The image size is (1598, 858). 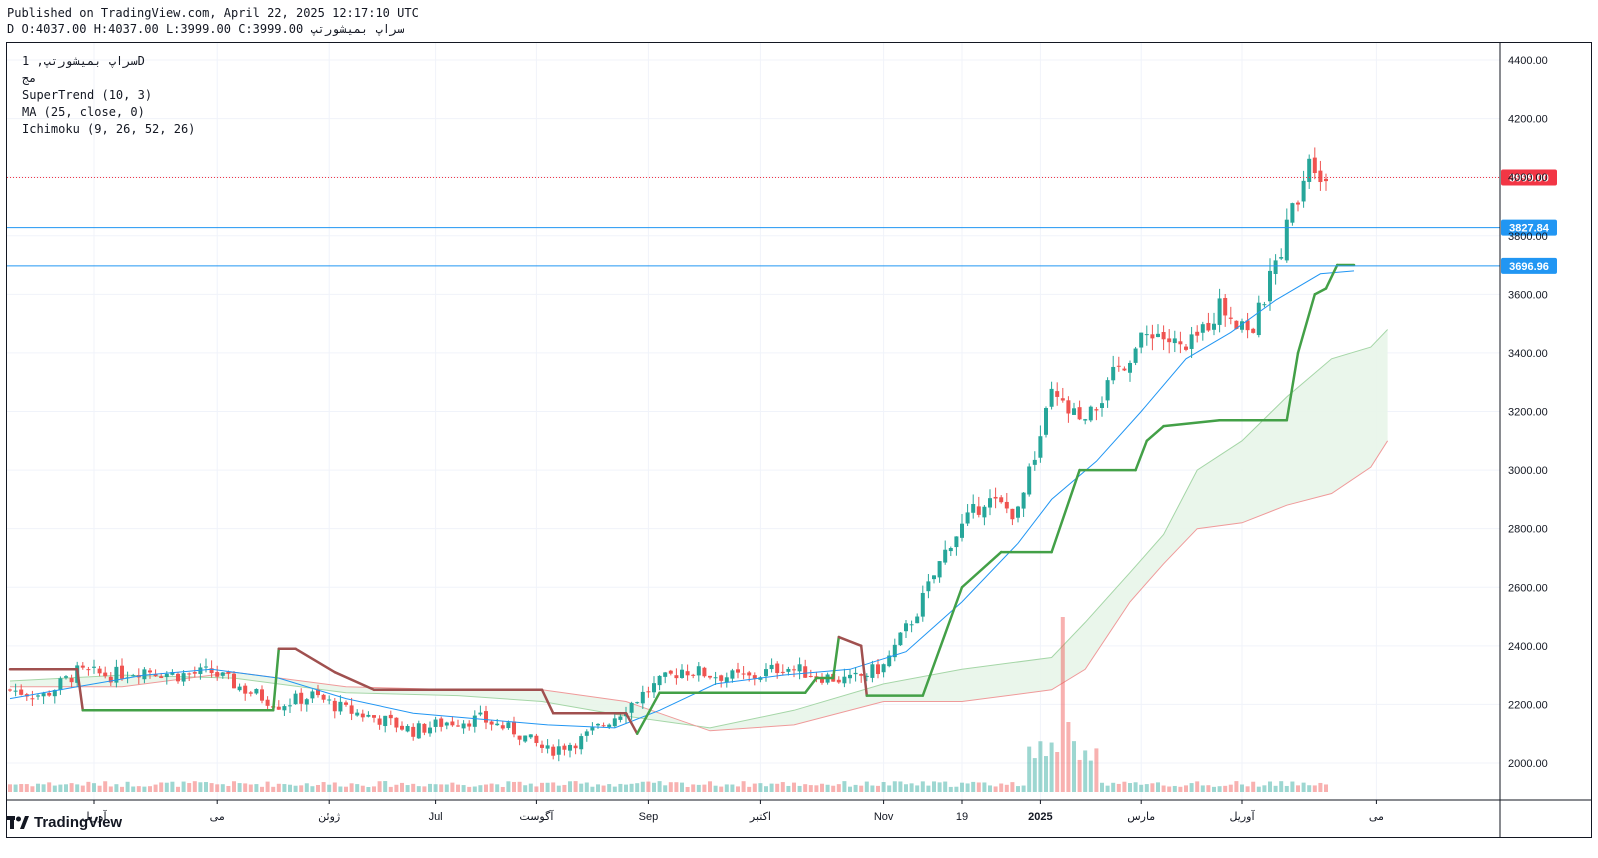 I want to click on legend-supertrend: SuperTrend (10, 3), so click(x=87, y=95).